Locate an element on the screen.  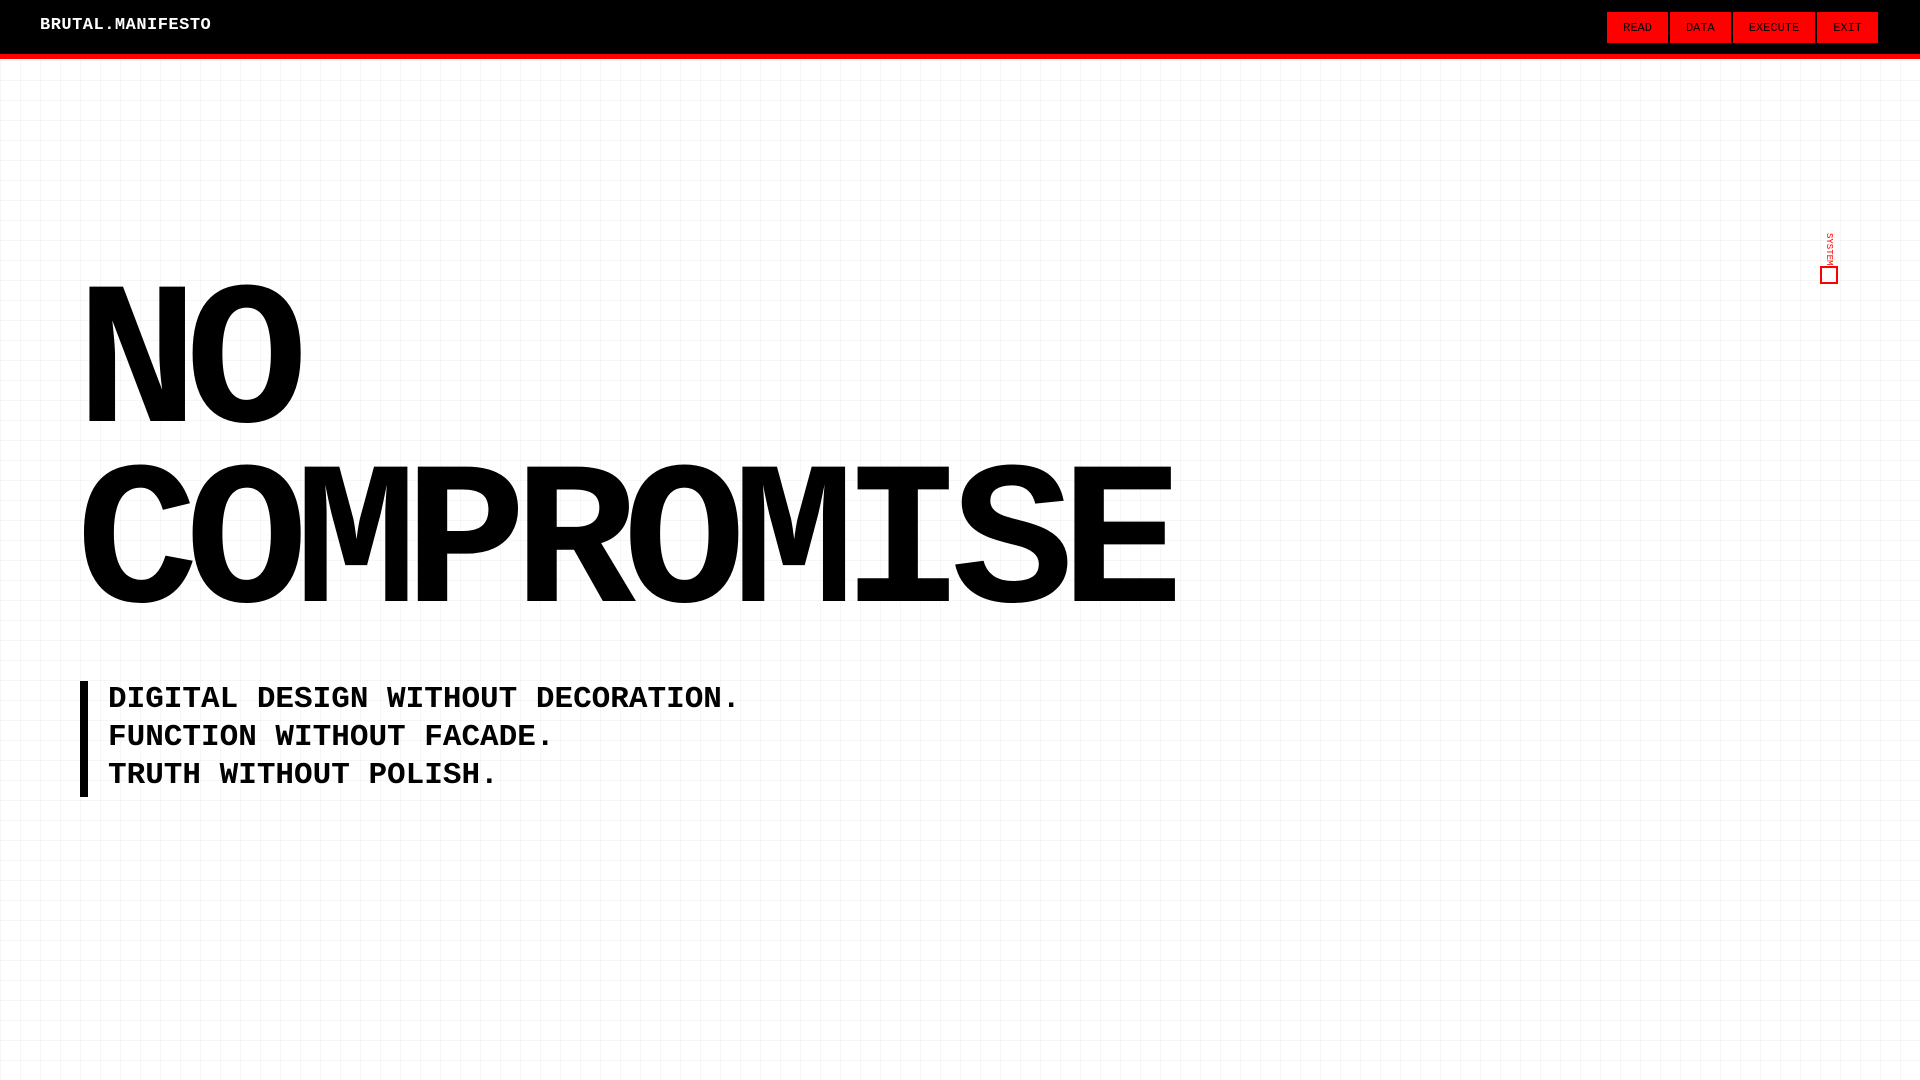
main-nav: READ DATA EXECUTE EXIT is located at coordinates (1742, 27).